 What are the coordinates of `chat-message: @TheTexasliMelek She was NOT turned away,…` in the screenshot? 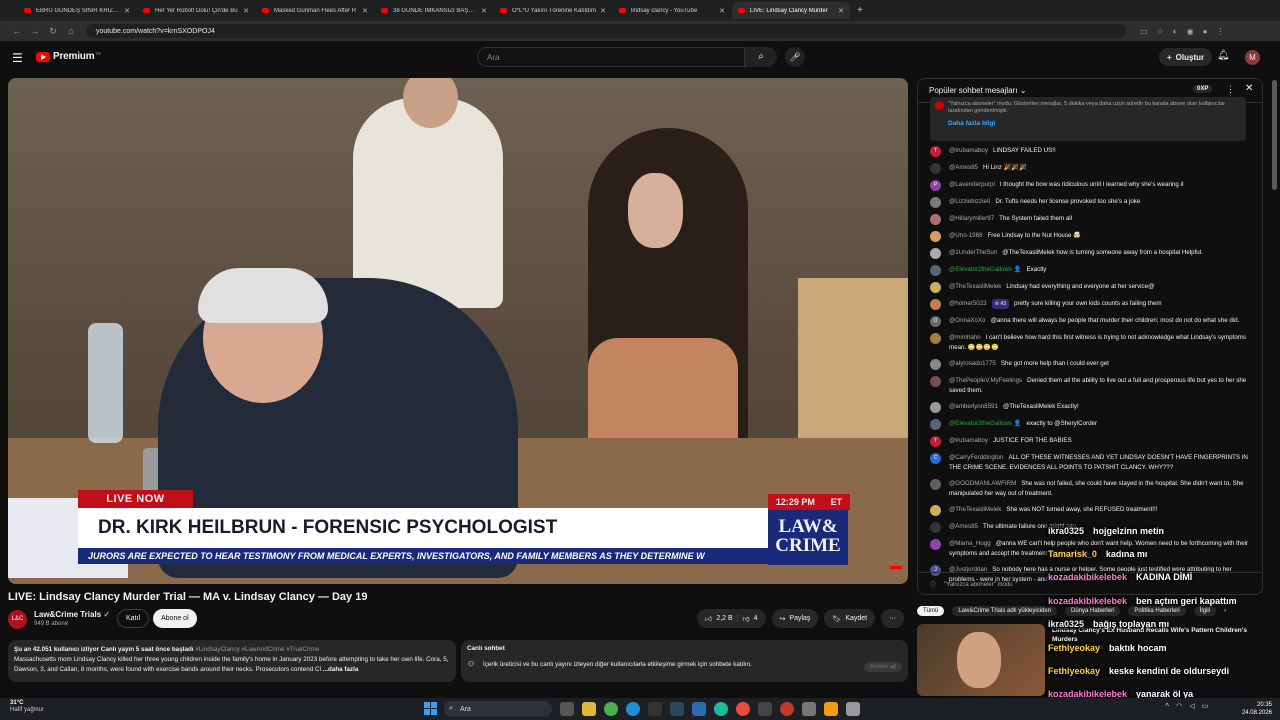 It's located at (1090, 510).